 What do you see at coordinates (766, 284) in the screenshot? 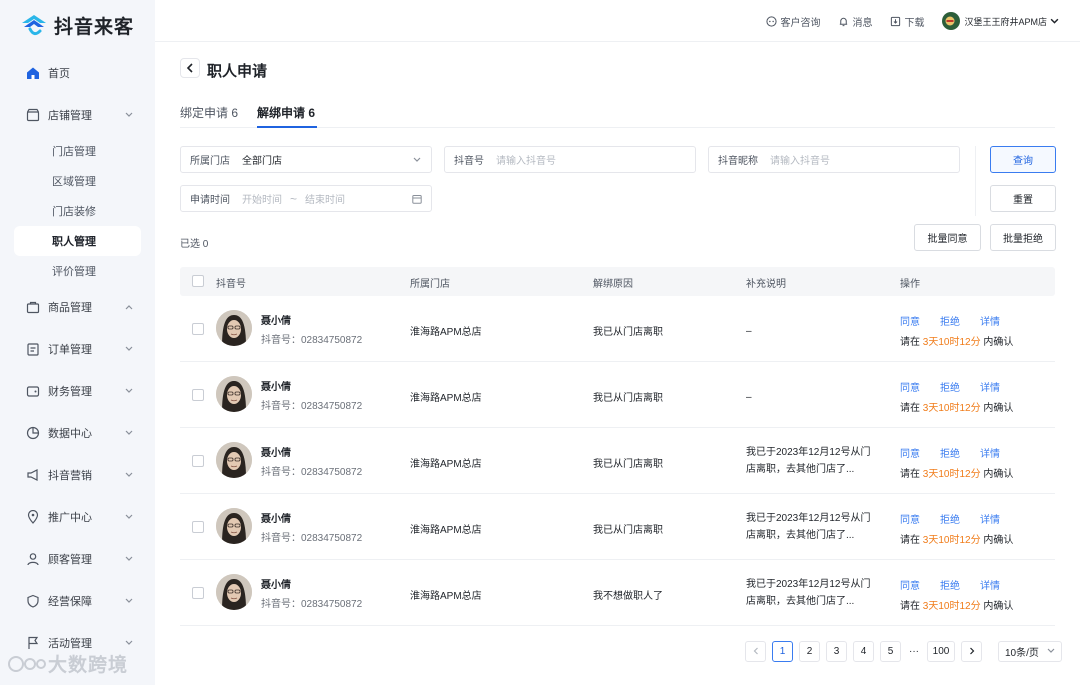
I see `col-note: 补充说明` at bounding box center [766, 284].